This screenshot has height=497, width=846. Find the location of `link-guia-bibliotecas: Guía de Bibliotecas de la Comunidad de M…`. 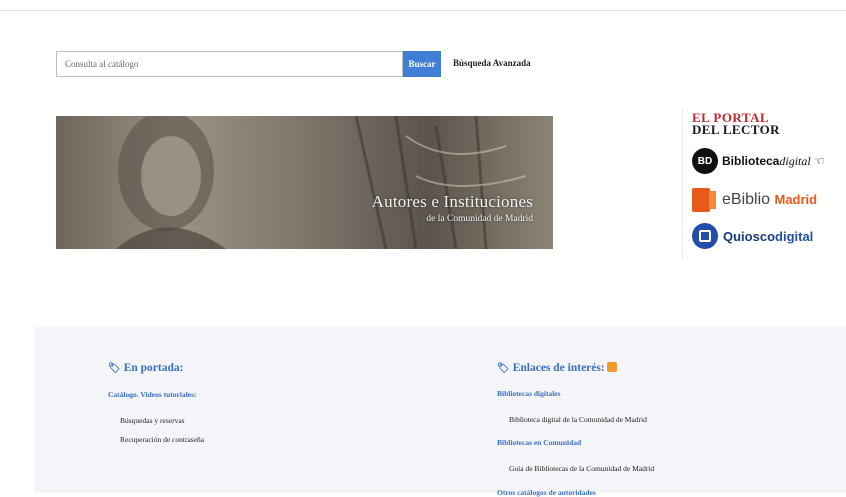

link-guia-bibliotecas: Guía de Bibliotecas de la Comunidad de M… is located at coordinates (581, 468).